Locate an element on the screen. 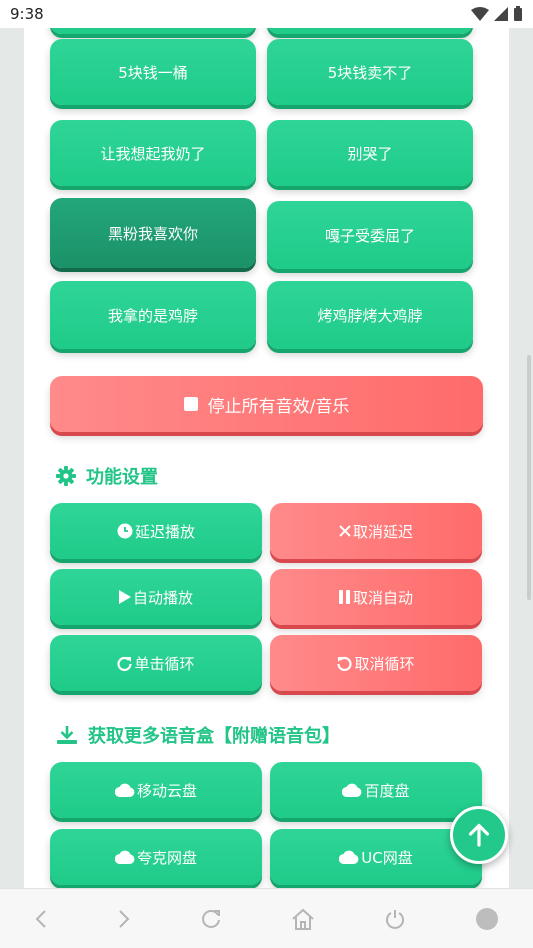  back-icon is located at coordinates (41, 919).